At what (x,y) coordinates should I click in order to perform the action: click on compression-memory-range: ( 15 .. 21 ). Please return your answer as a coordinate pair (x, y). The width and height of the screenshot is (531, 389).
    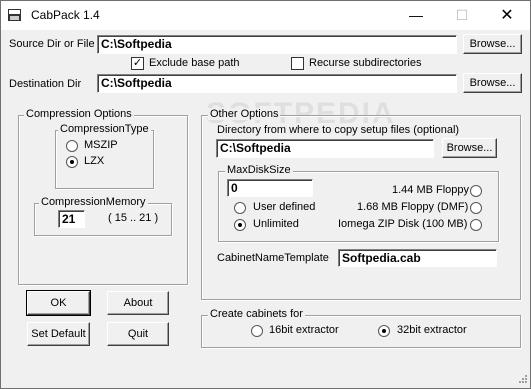
    Looking at the image, I should click on (133, 218).